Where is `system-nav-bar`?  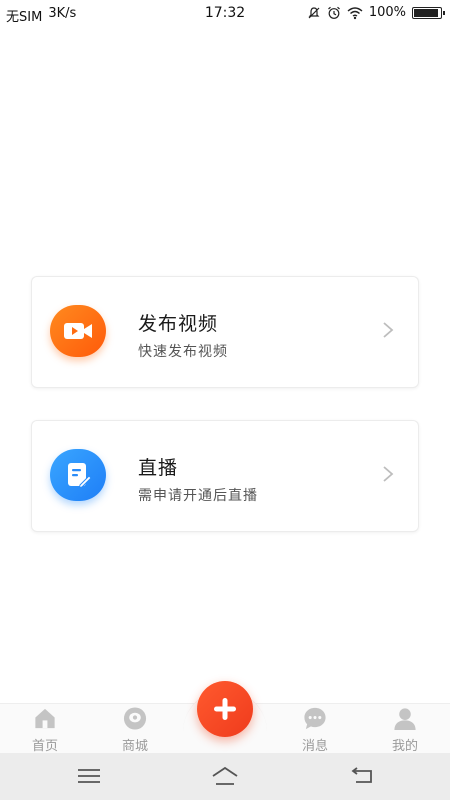
system-nav-bar is located at coordinates (225, 776).